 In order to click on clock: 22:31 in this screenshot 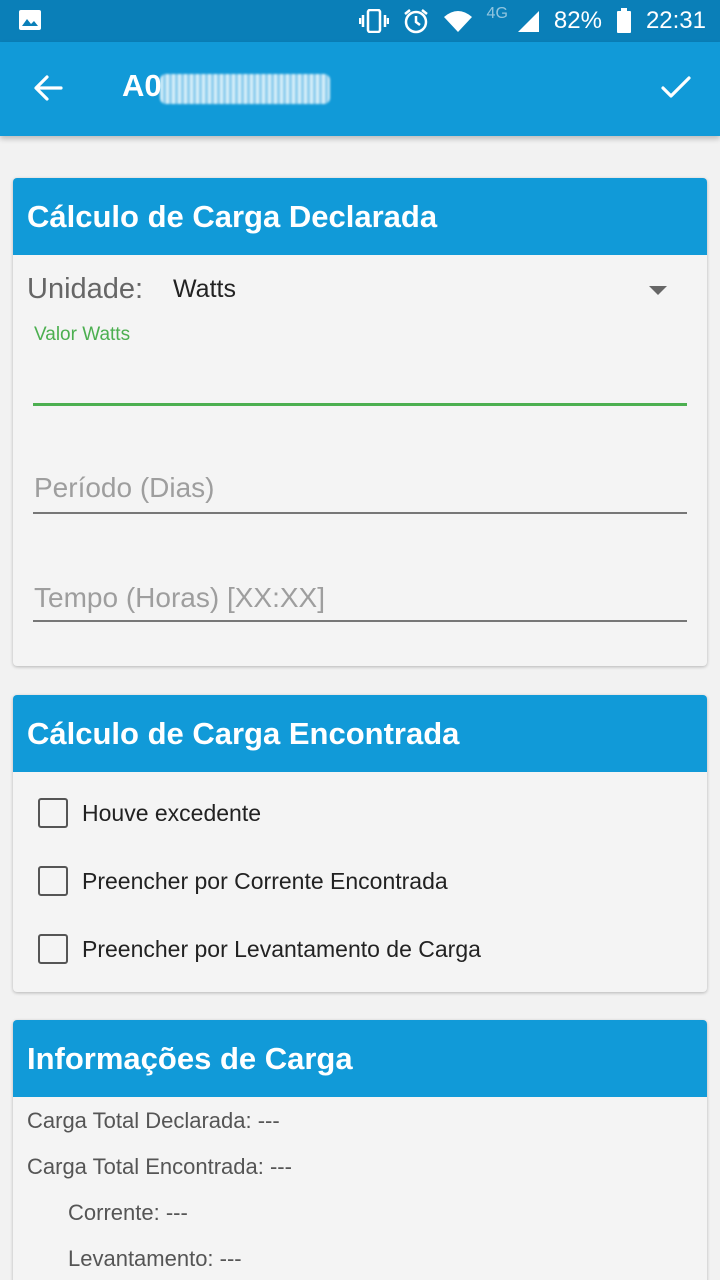, I will do `click(675, 20)`.